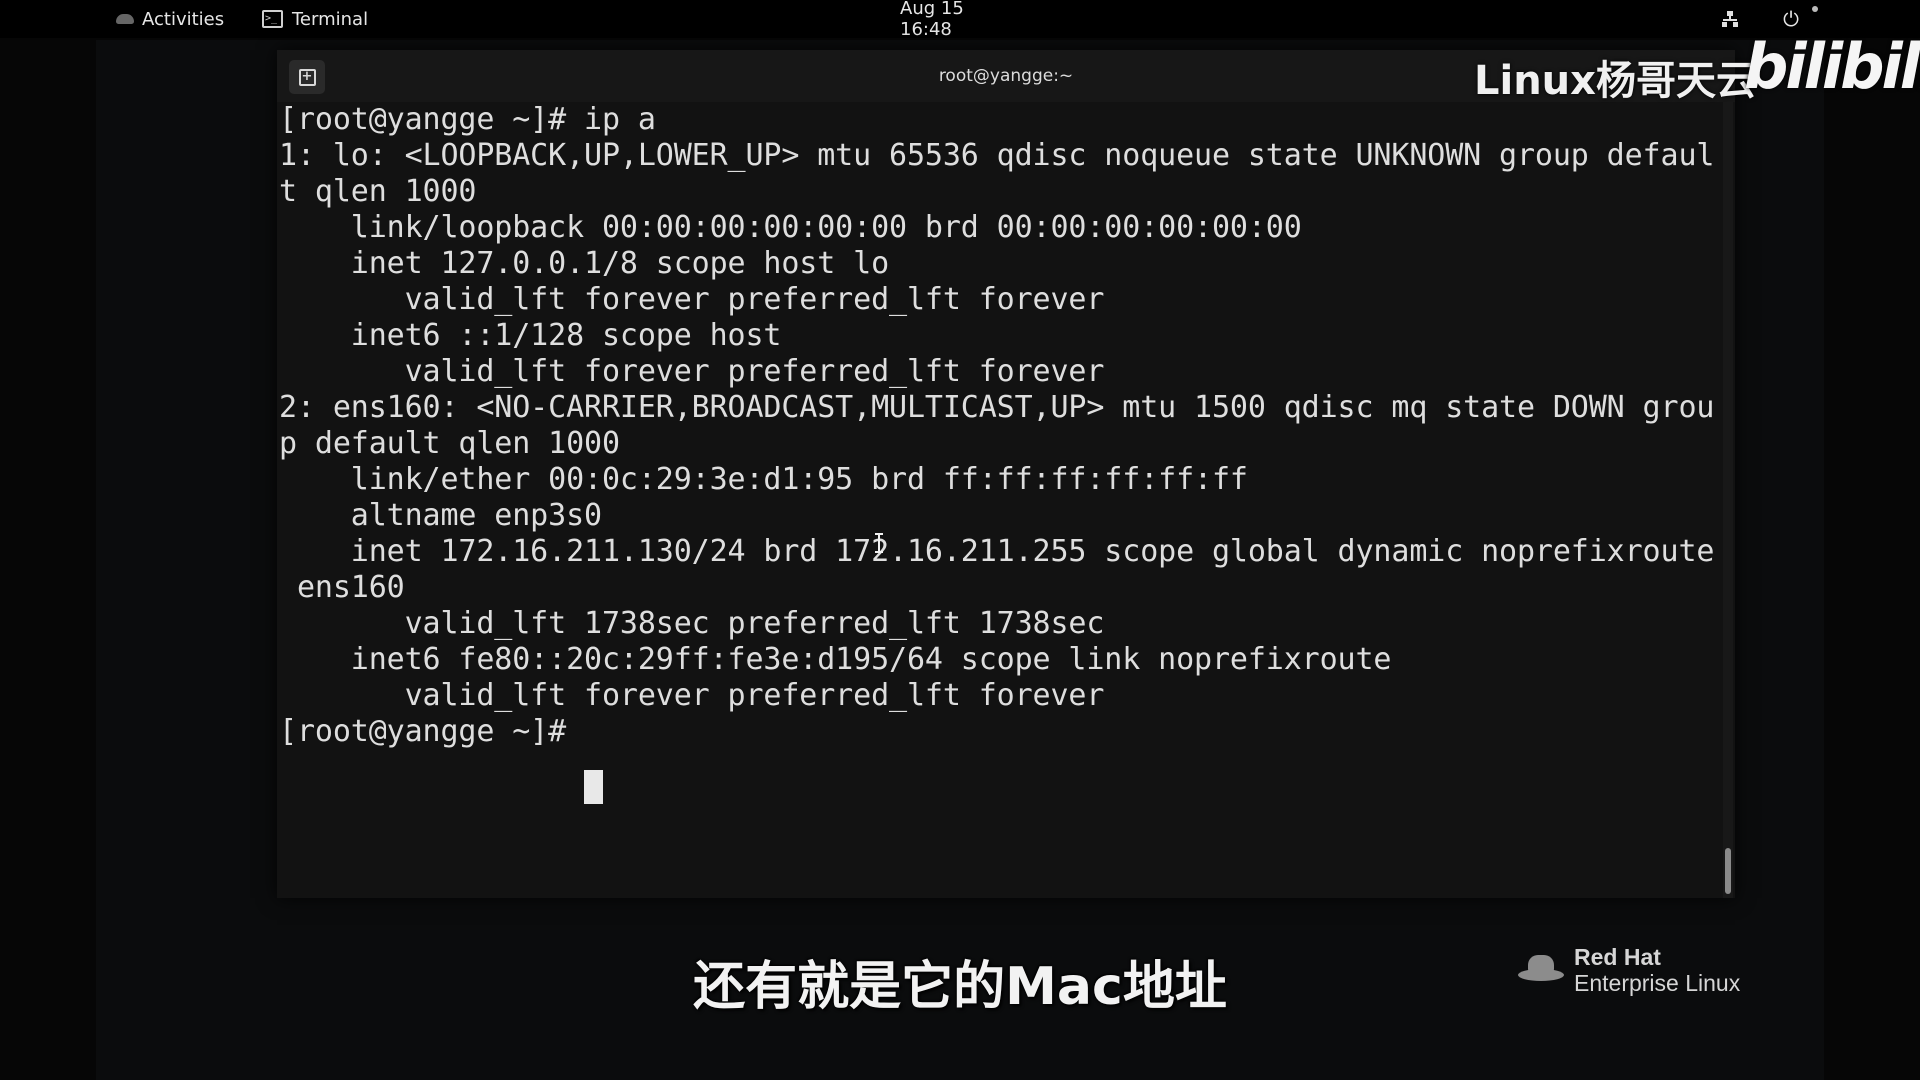 This screenshot has height=1080, width=1920. Describe the element at coordinates (183, 19) in the screenshot. I see `activities-label: Activities` at that location.